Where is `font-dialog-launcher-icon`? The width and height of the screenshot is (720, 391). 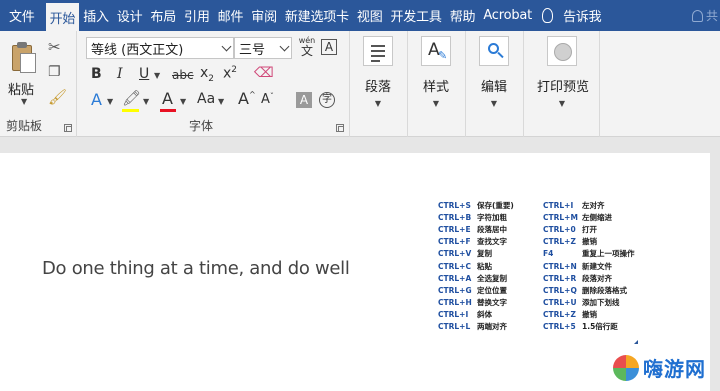 font-dialog-launcher-icon is located at coordinates (340, 128).